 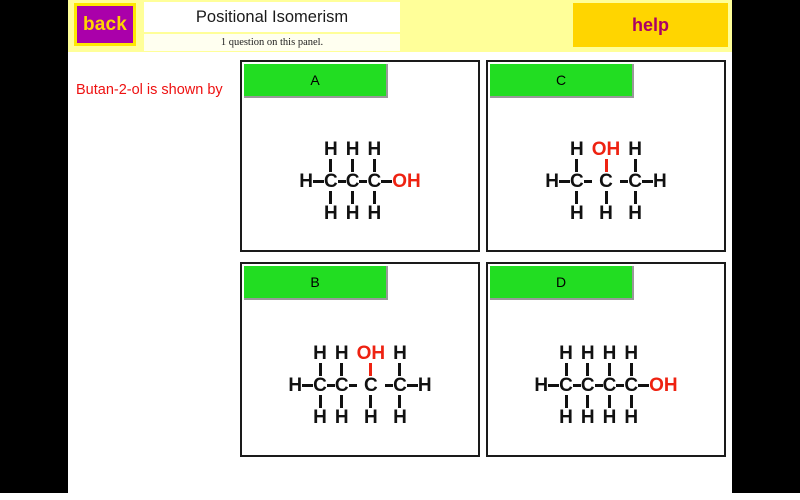 I want to click on help-button: help, so click(x=650, y=25).